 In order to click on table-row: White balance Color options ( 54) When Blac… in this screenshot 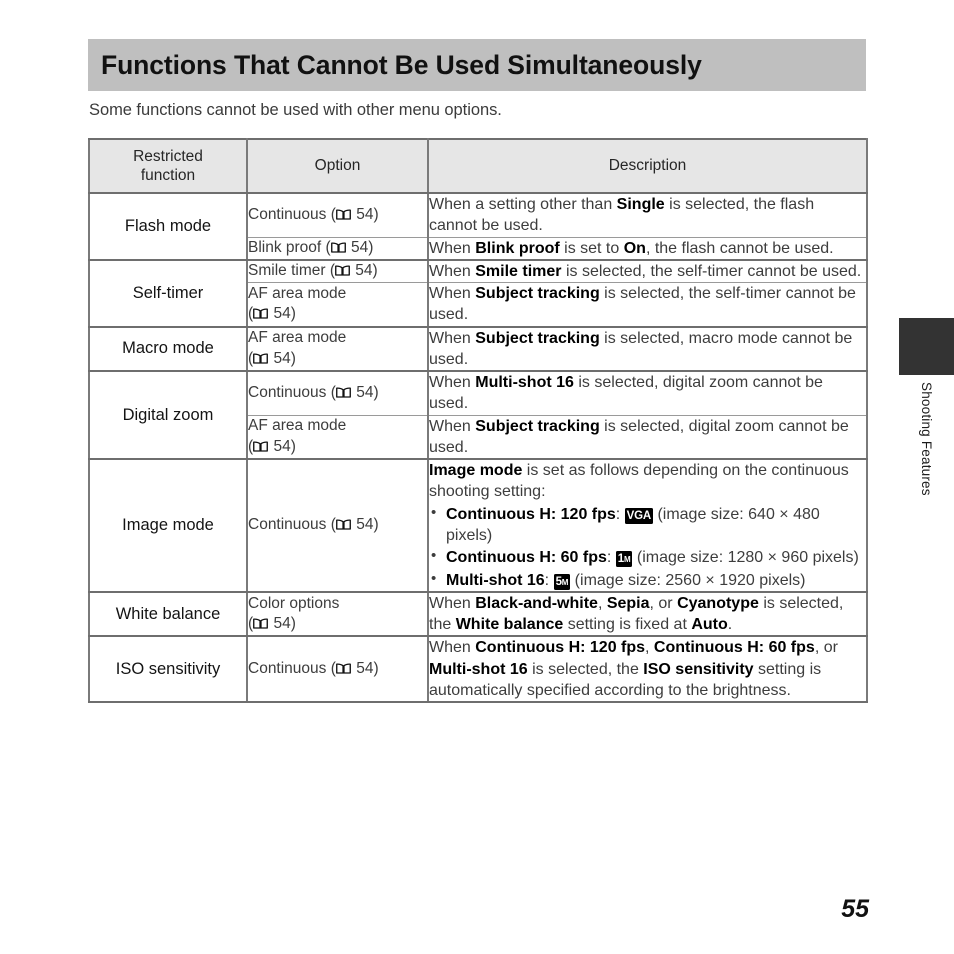, I will do `click(478, 614)`.